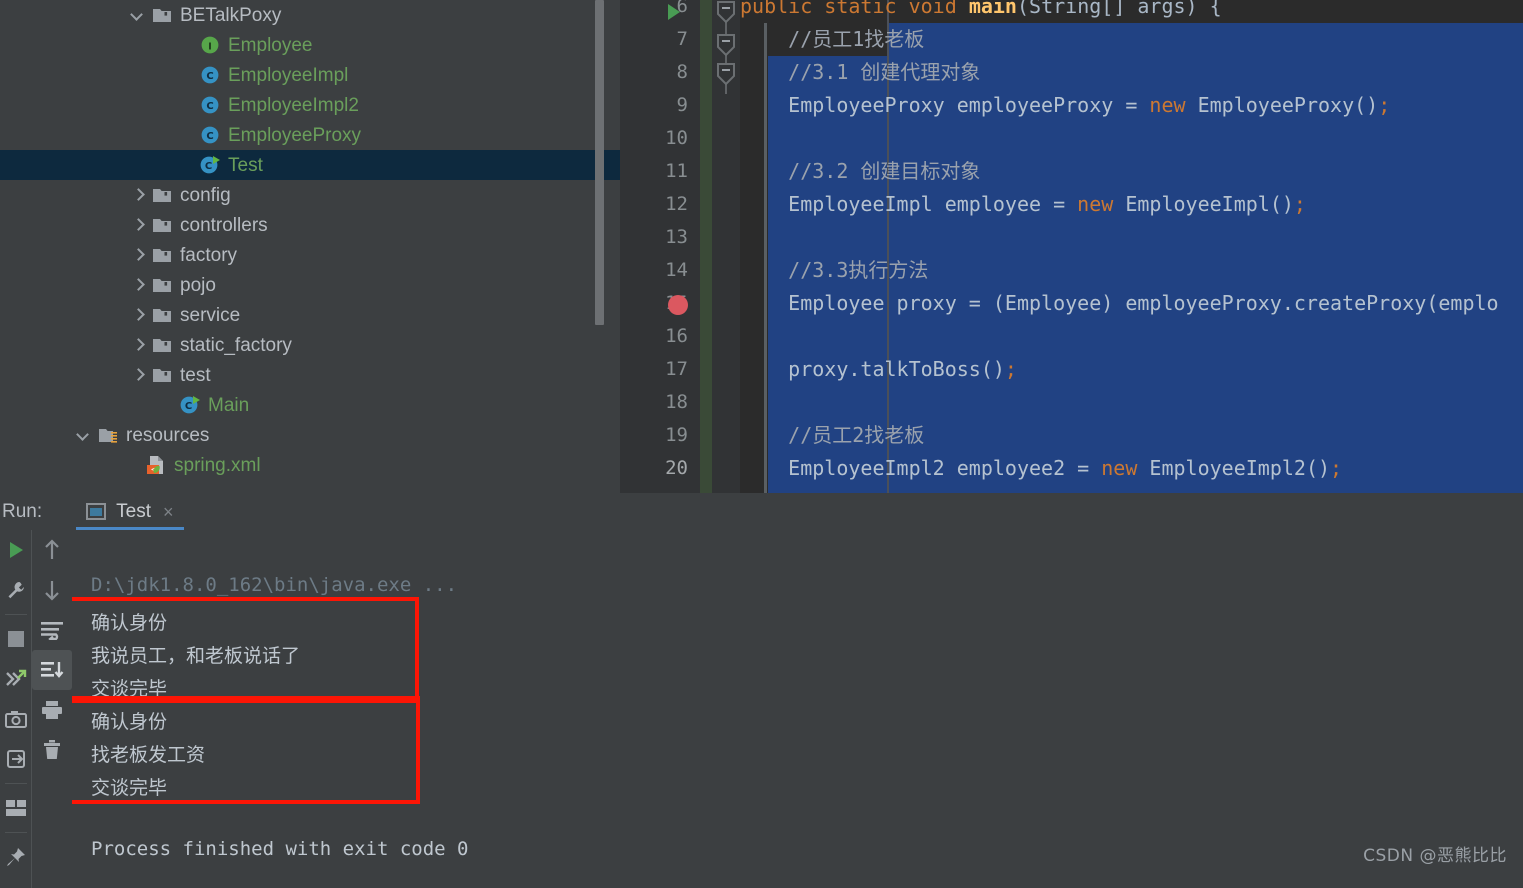 The image size is (1523, 888). Describe the element at coordinates (832, 39) in the screenshot. I see `code-token: //员工1找老板` at that location.